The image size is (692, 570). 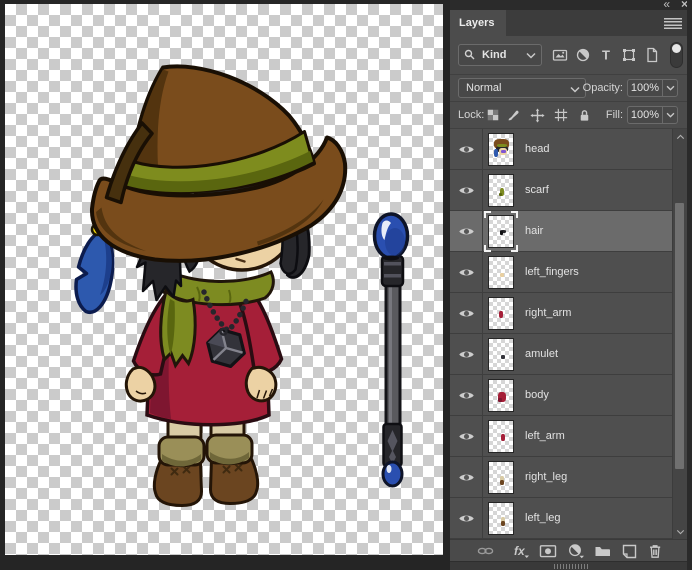 I want to click on filter-toggle-switch, so click(x=676, y=55).